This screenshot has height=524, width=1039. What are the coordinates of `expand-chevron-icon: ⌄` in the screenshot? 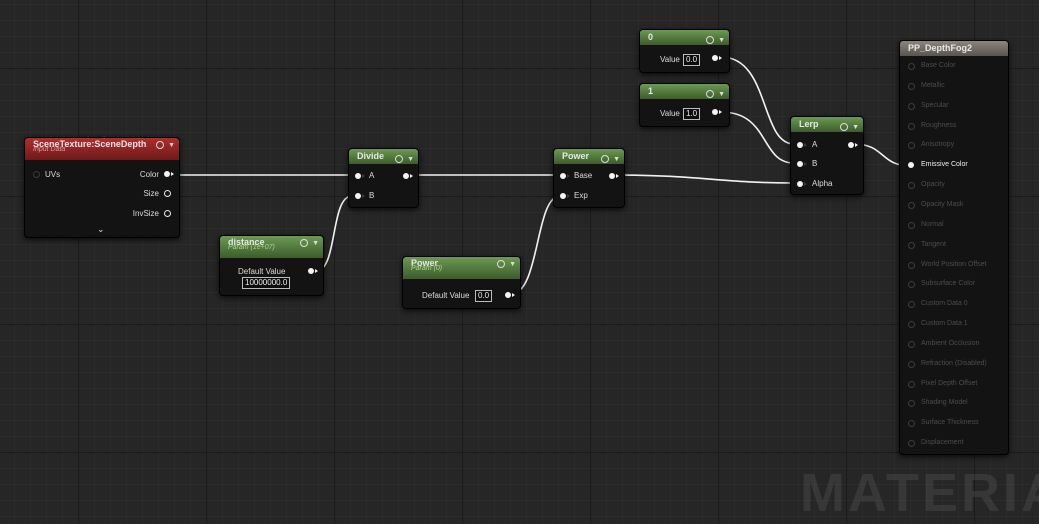 It's located at (101, 229).